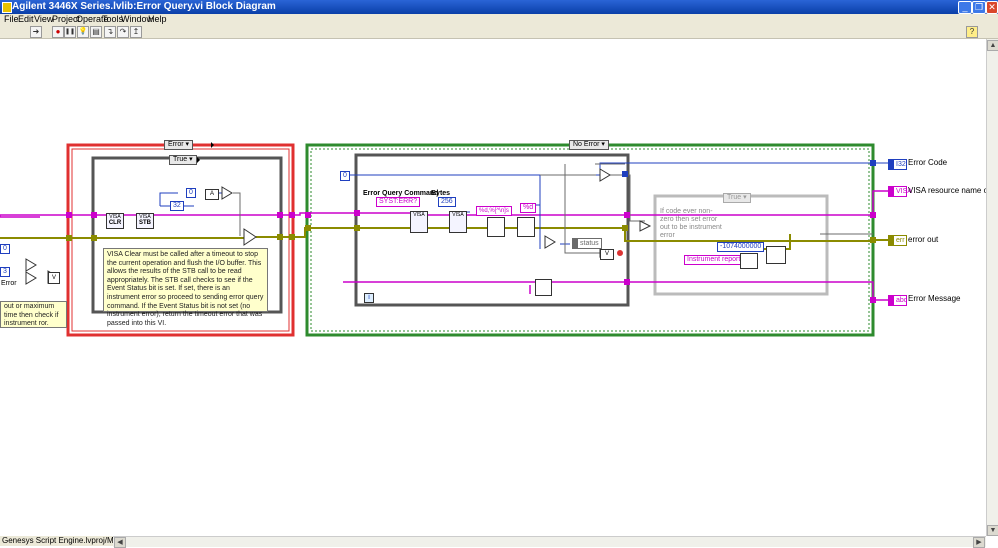 Image resolution: width=998 pixels, height=548 pixels. What do you see at coordinates (900, 191) in the screenshot?
I see `visa-resource-out-terminal: VISA` at bounding box center [900, 191].